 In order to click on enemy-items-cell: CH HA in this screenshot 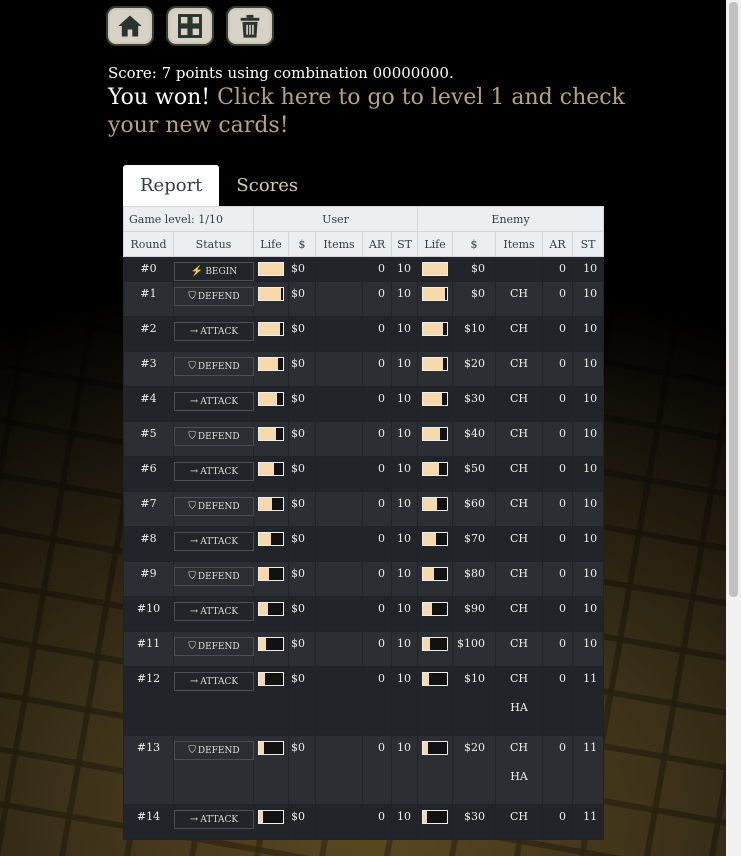, I will do `click(519, 770)`.